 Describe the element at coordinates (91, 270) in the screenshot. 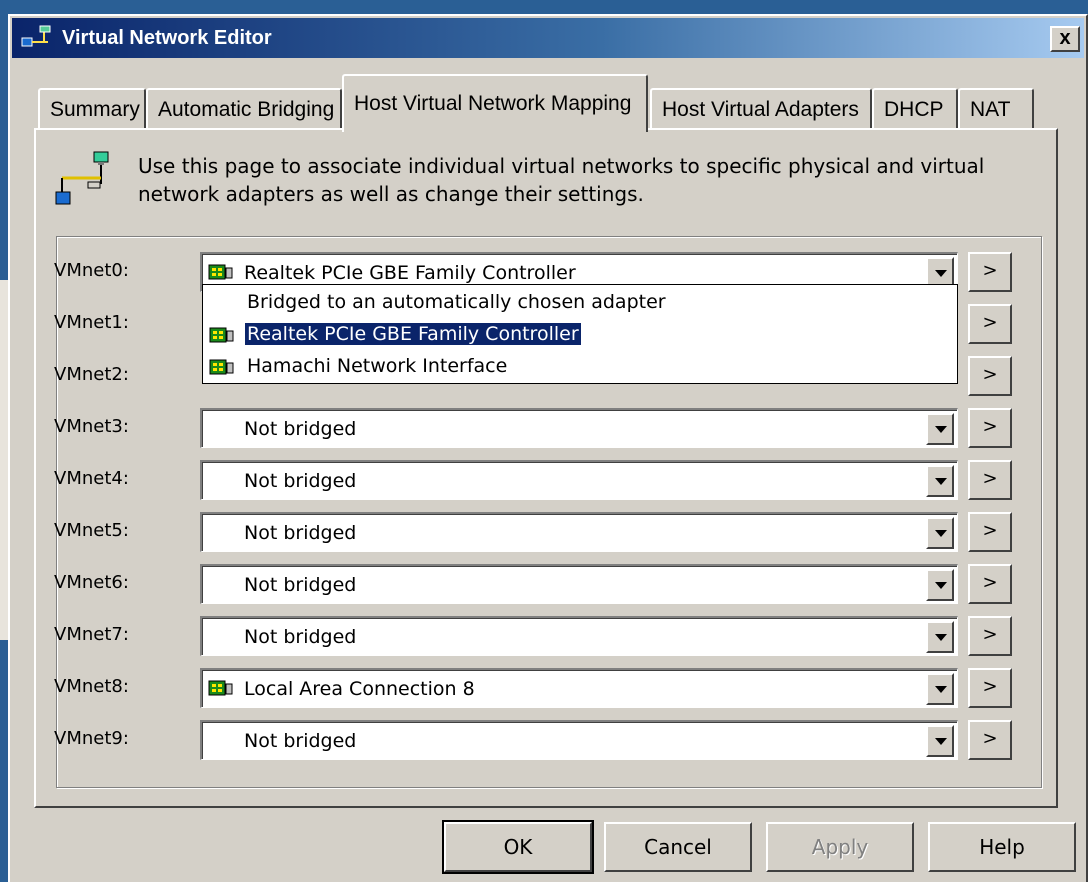

I see `vmnet-label: VMnet0:` at that location.